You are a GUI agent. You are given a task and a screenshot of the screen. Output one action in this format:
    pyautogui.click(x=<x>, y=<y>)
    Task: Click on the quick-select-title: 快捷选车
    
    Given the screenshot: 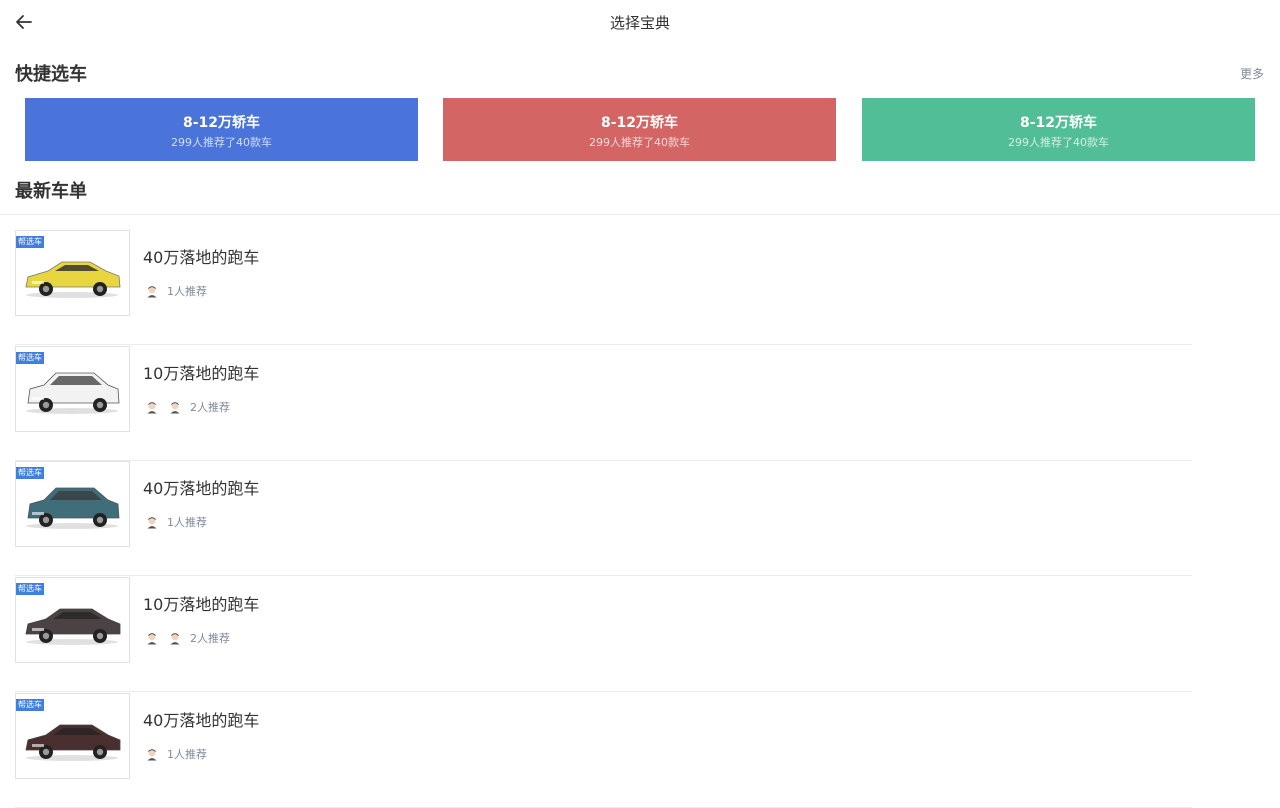 What is the action you would take?
    pyautogui.click(x=51, y=74)
    